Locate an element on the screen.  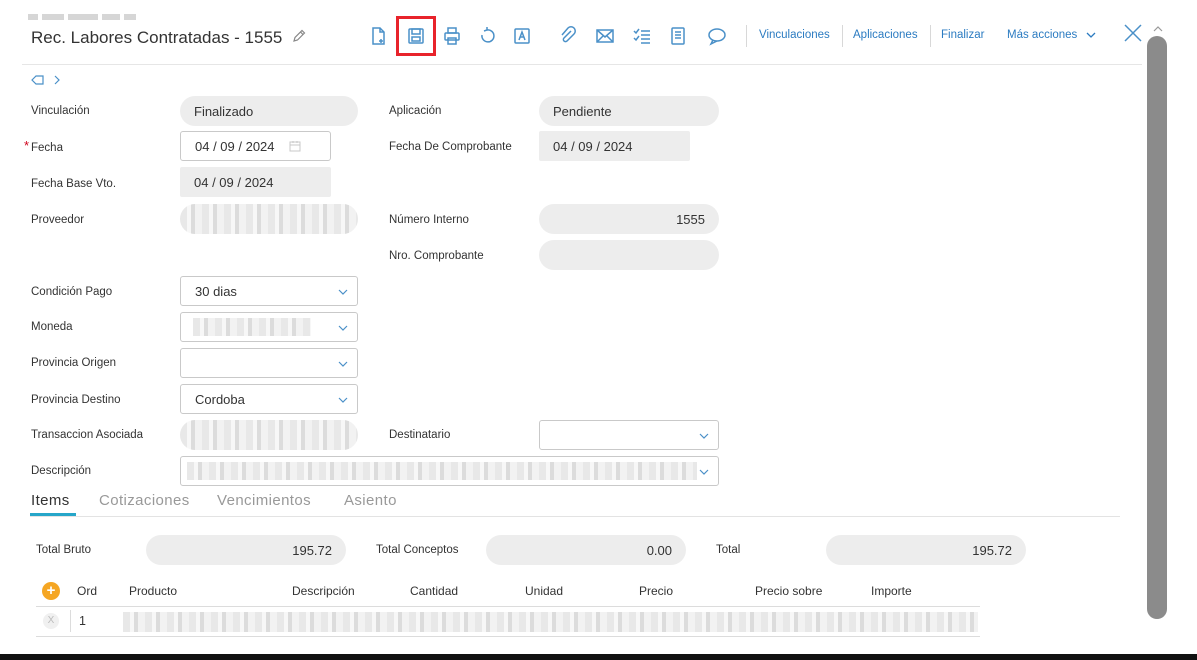
descripcion-value is located at coordinates (442, 471).